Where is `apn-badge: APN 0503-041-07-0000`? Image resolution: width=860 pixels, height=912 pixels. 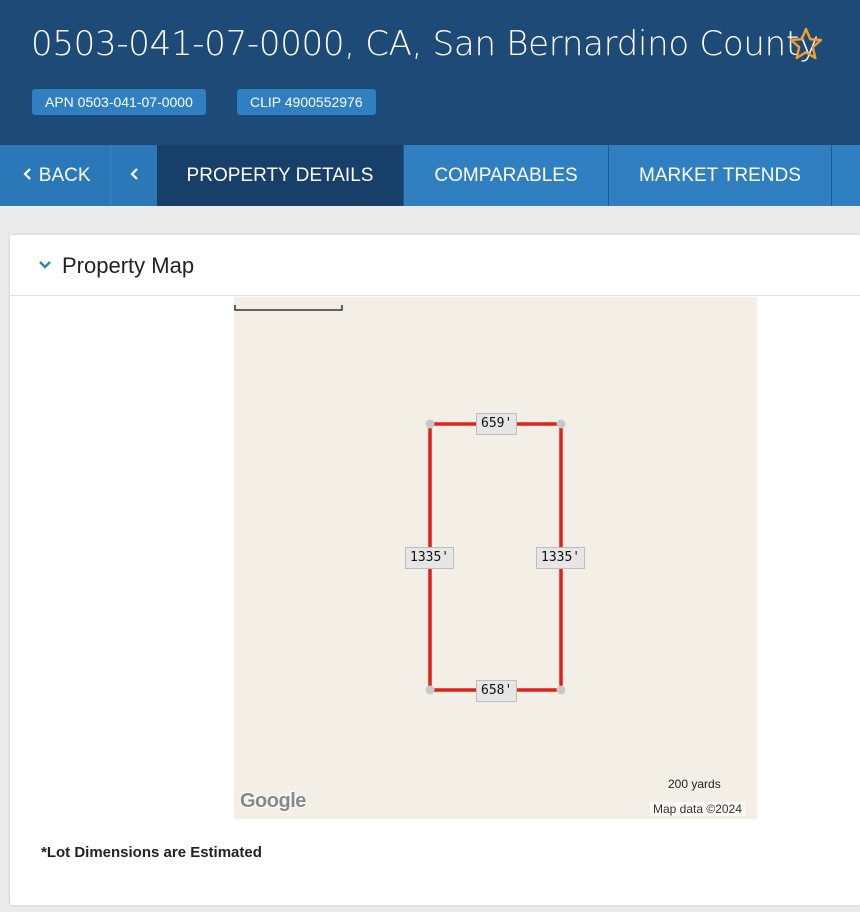
apn-badge: APN 0503-041-07-0000 is located at coordinates (119, 102).